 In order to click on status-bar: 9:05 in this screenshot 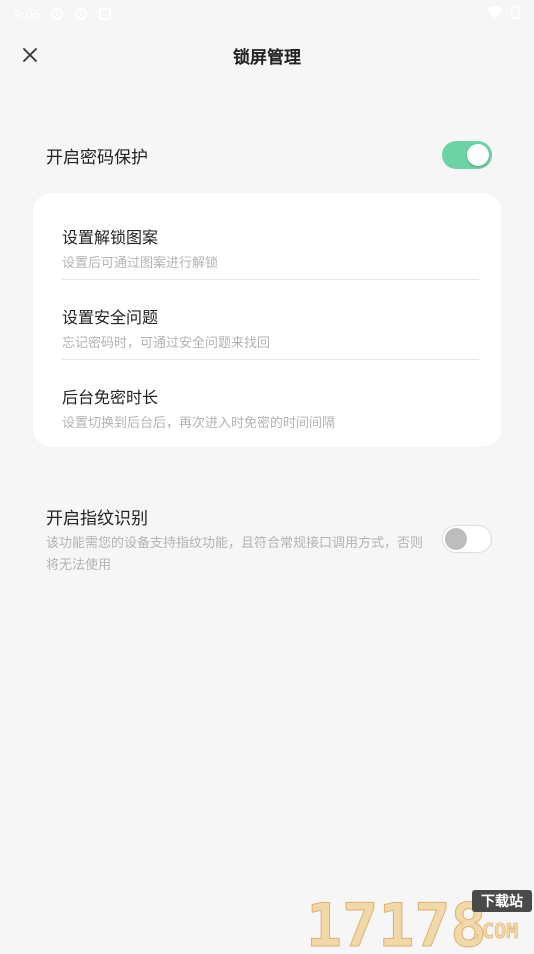, I will do `click(267, 14)`.